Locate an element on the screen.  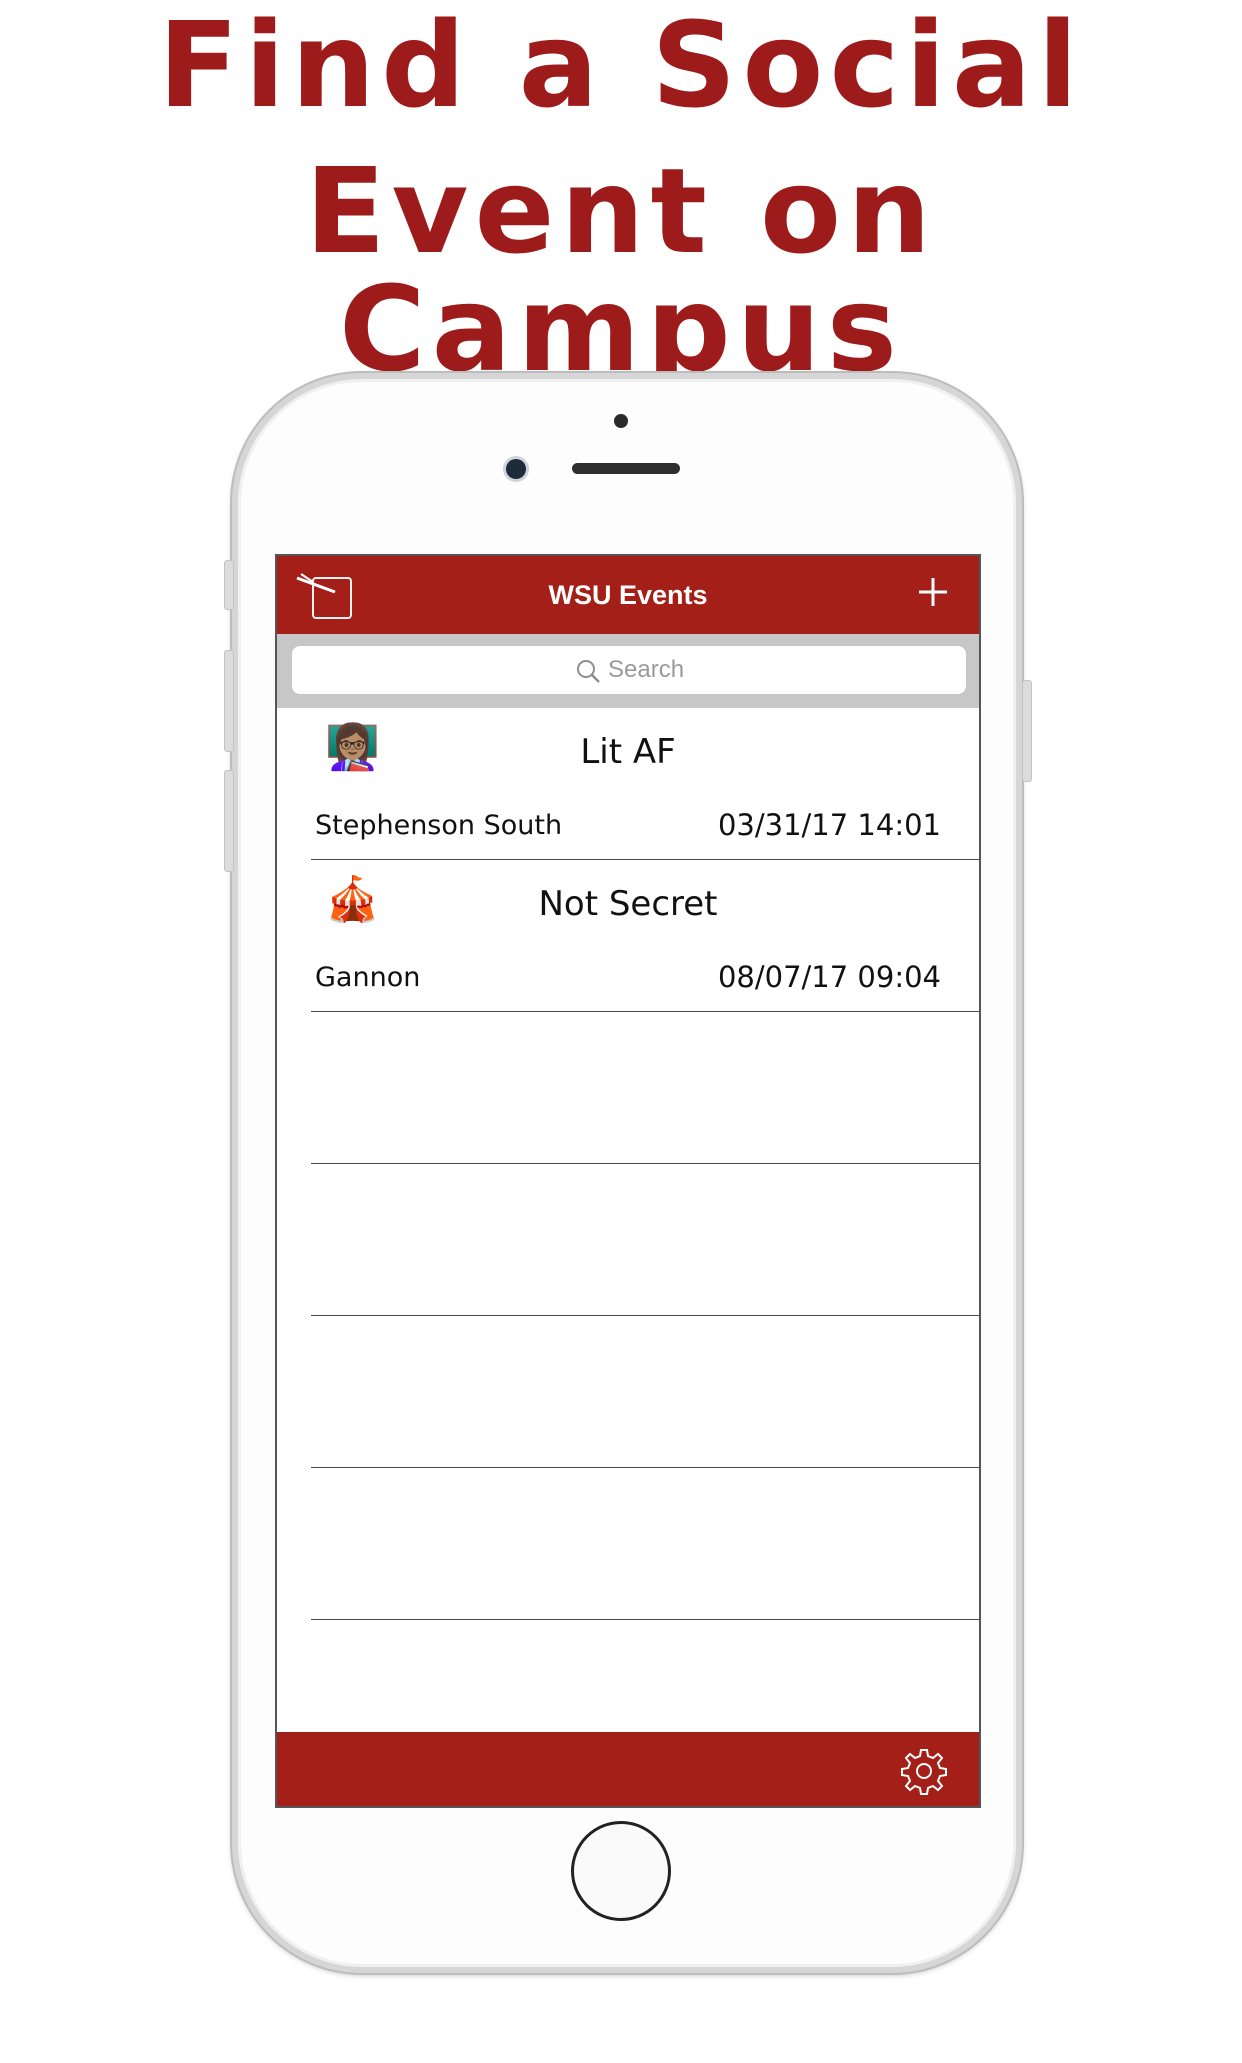
event-location: Stephenson South is located at coordinates (439, 825).